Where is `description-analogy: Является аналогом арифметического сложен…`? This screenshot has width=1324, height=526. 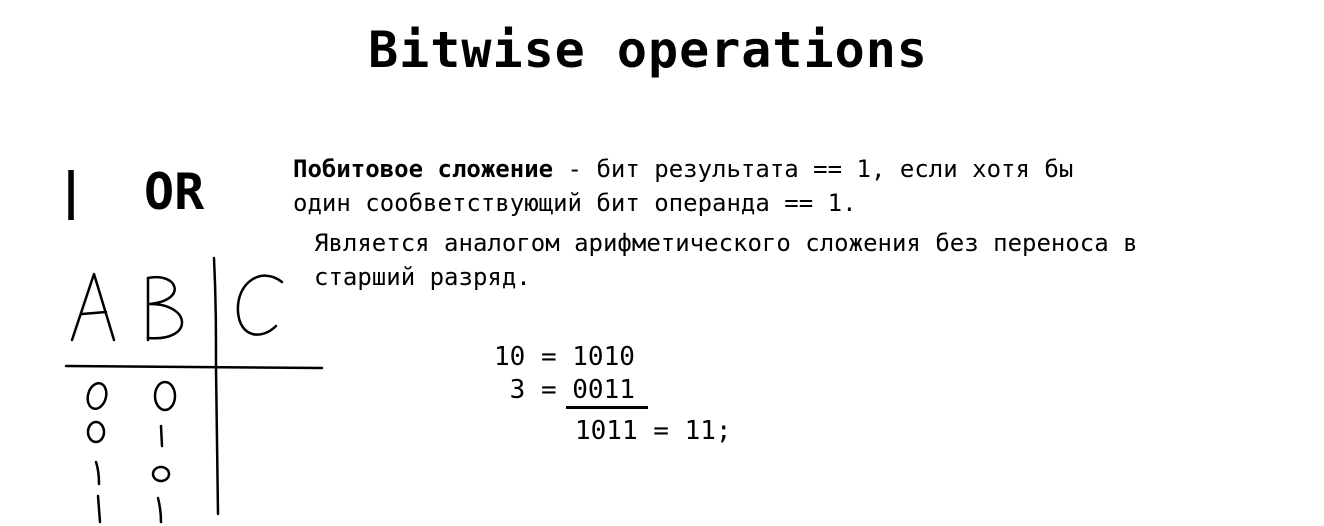 description-analogy: Является аналогом арифметического сложен… is located at coordinates (804, 260).